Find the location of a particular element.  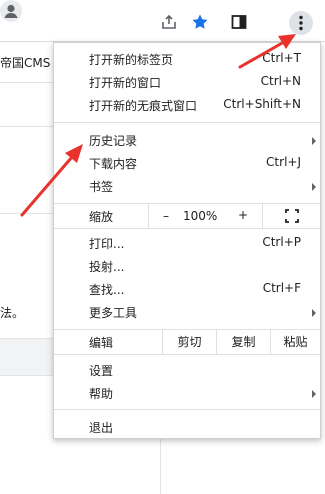

menu-item-label: 下载内容 is located at coordinates (113, 164).